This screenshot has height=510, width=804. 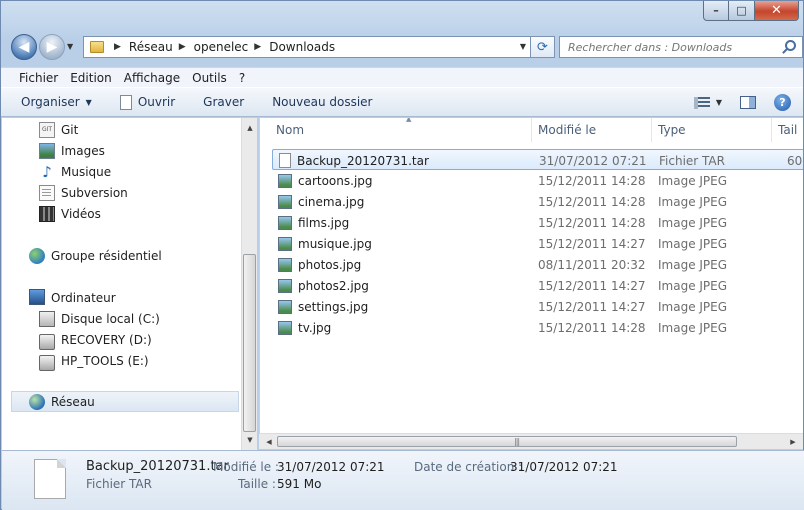 I want to click on nav-item-musique: ♪ Musique, so click(x=122, y=171).